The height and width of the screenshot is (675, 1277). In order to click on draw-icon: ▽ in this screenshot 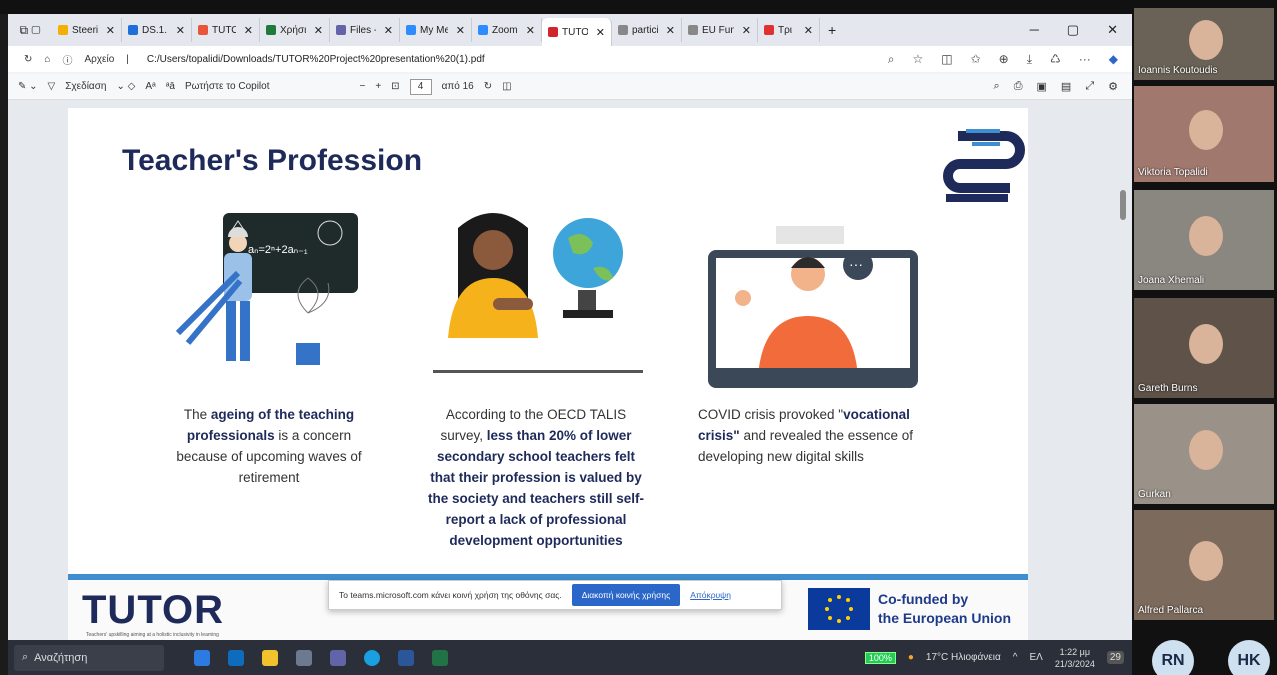, I will do `click(52, 86)`.